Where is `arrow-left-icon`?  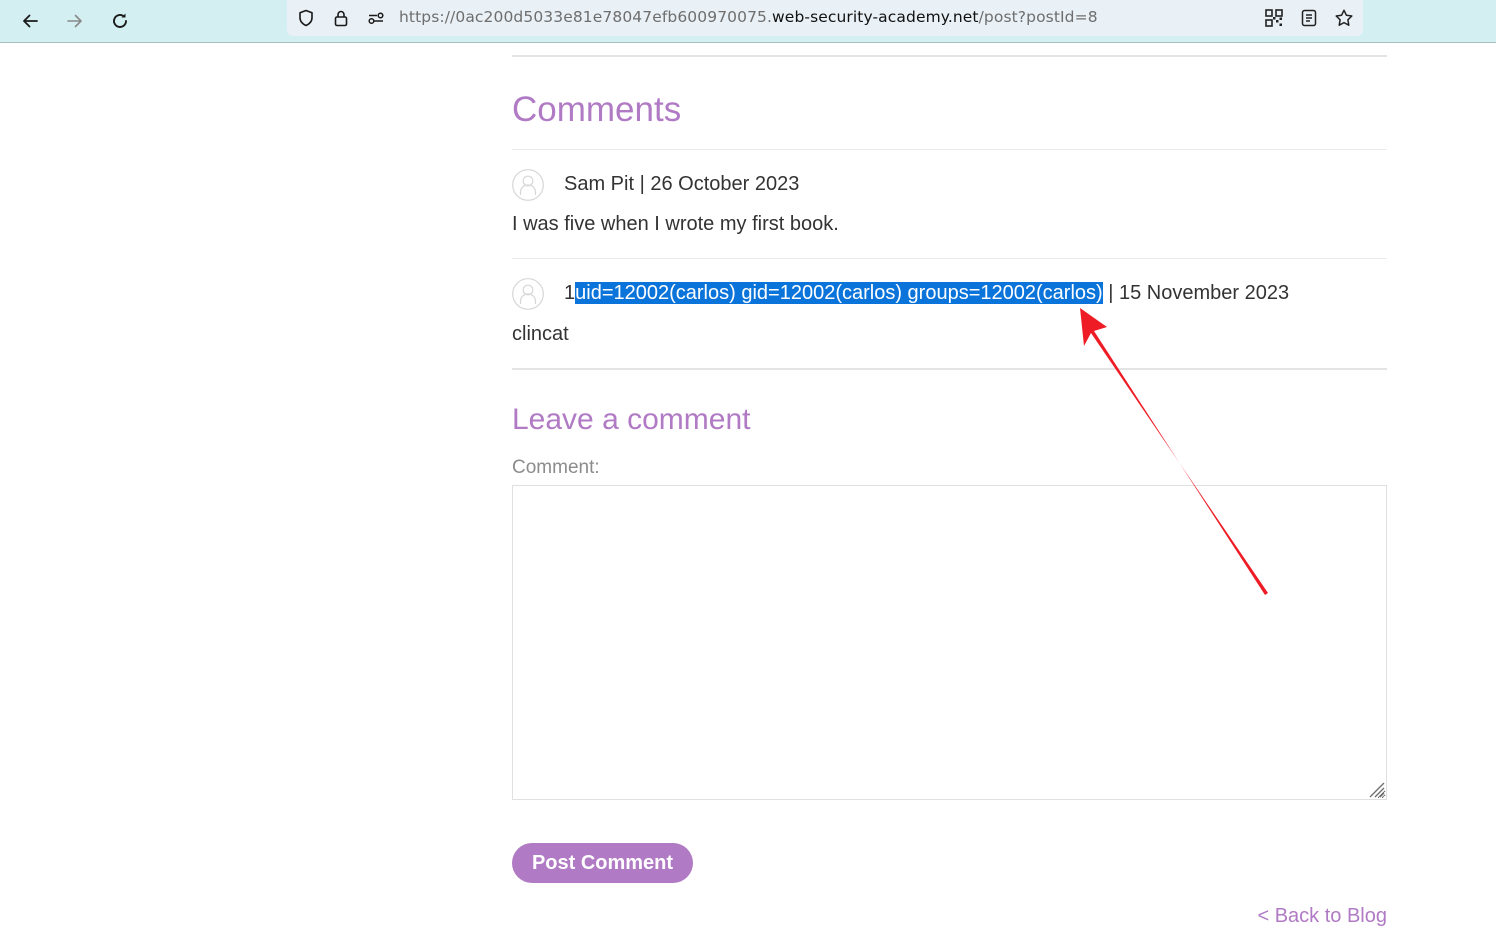
arrow-left-icon is located at coordinates (30, 21).